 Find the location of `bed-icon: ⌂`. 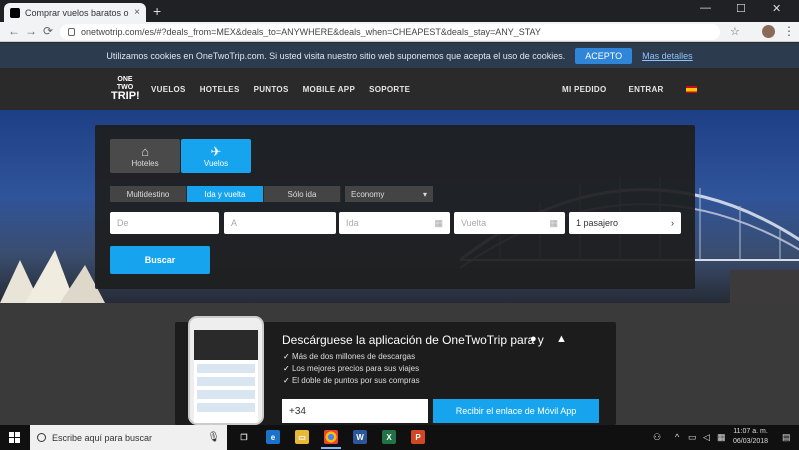

bed-icon: ⌂ is located at coordinates (145, 151).